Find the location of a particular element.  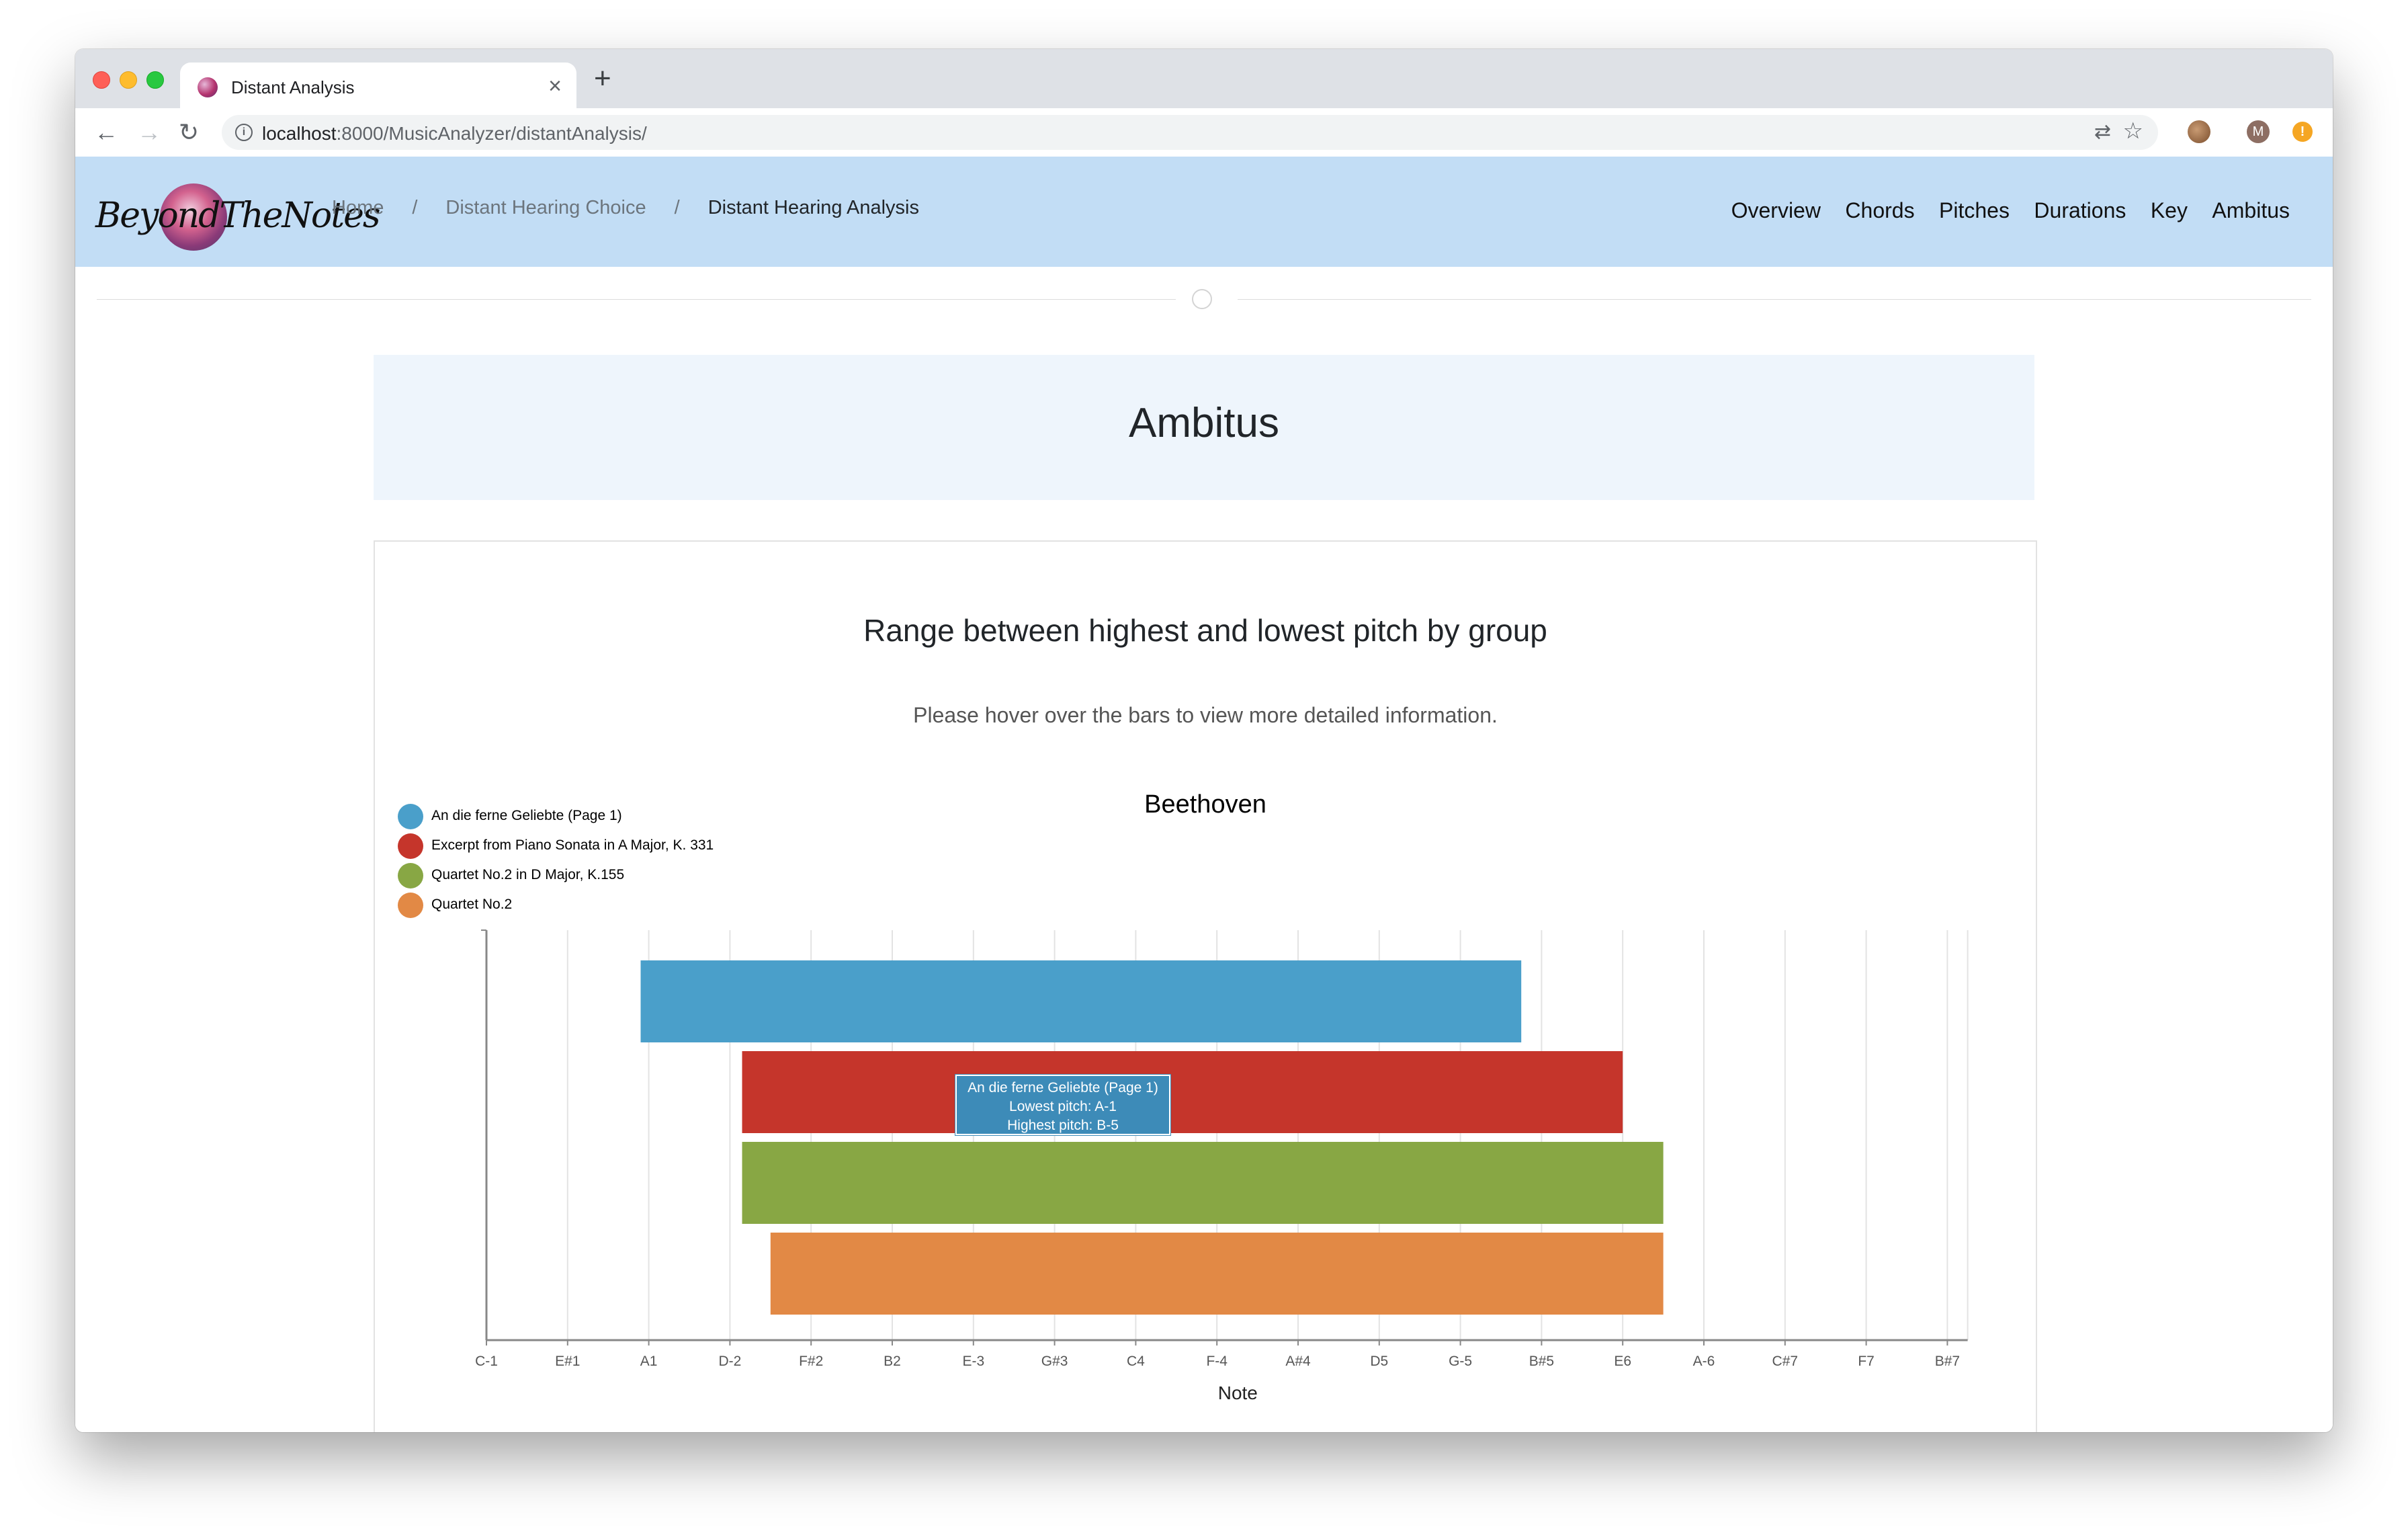

x-tick-label: D-2 is located at coordinates (729, 1361).